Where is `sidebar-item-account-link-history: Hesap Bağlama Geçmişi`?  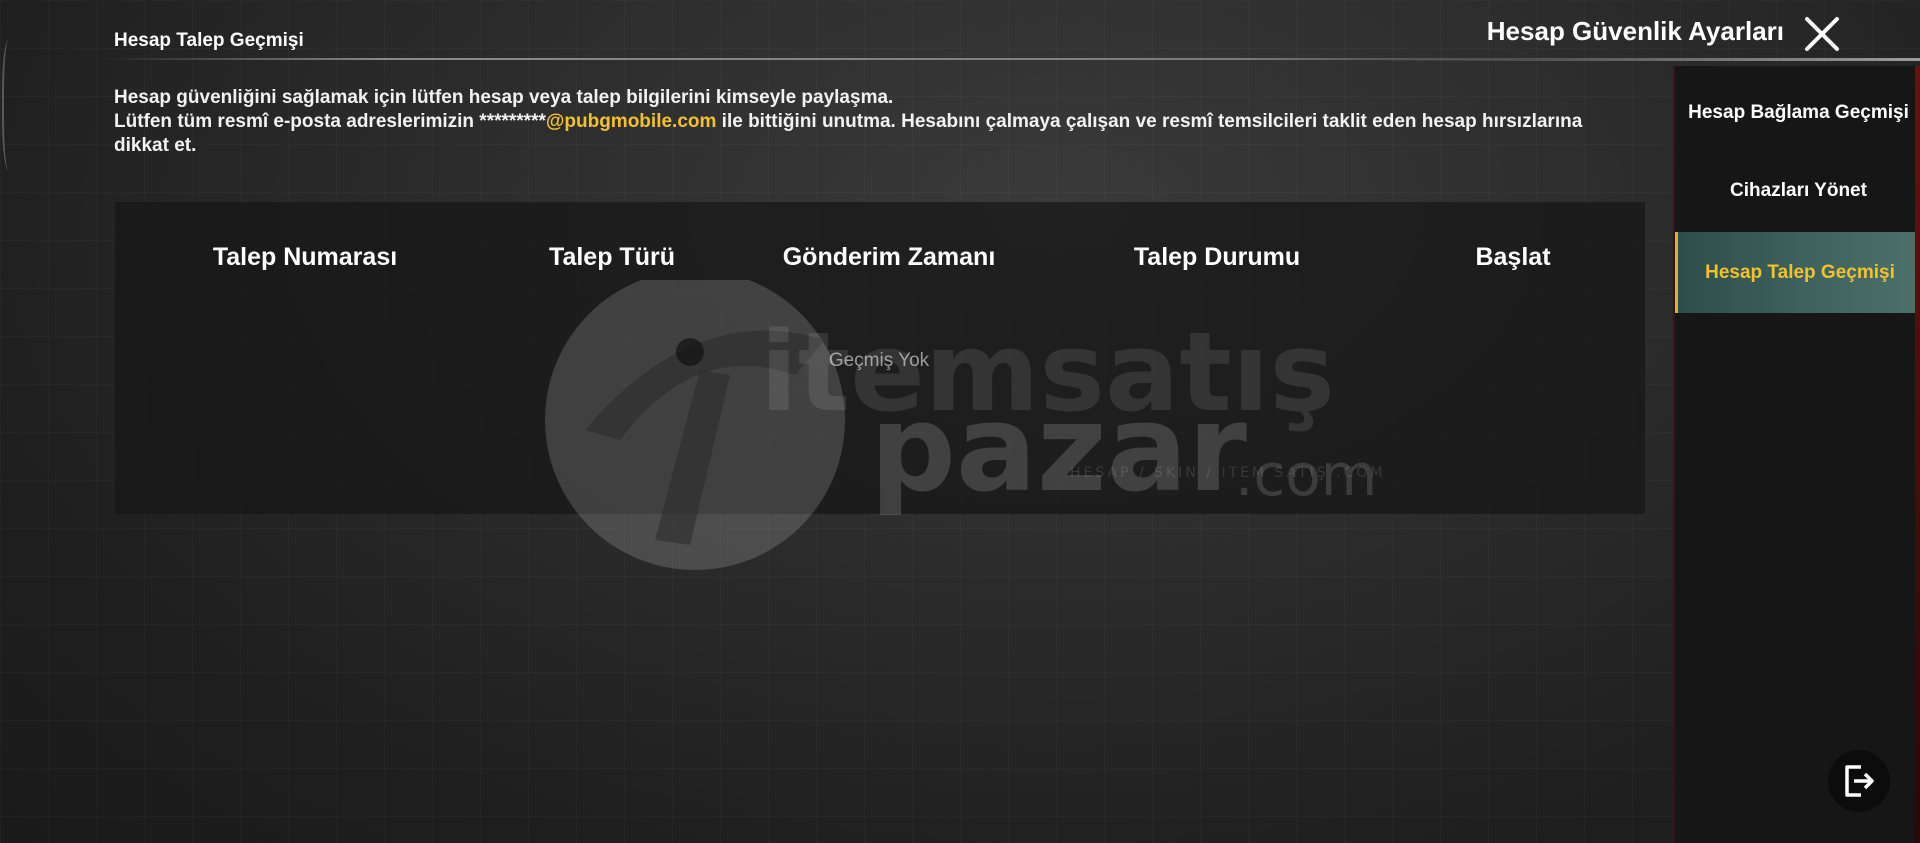
sidebar-item-account-link-history: Hesap Bağlama Geçmişi is located at coordinates (1797, 112).